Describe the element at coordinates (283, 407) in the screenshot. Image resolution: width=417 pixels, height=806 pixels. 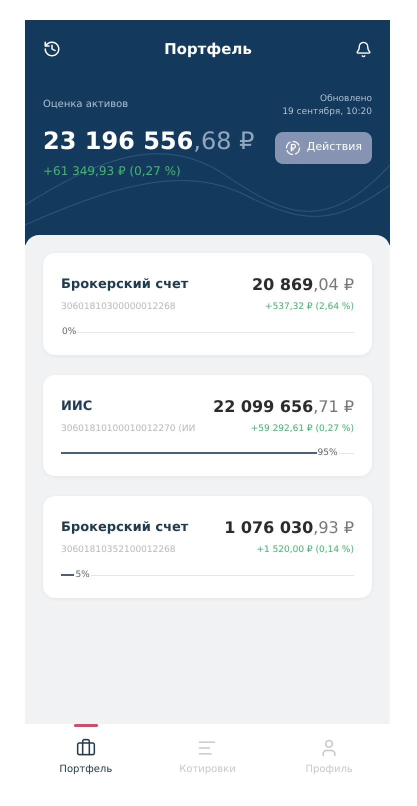
I see `account-amount: 22 099 656,71 ₽` at that location.